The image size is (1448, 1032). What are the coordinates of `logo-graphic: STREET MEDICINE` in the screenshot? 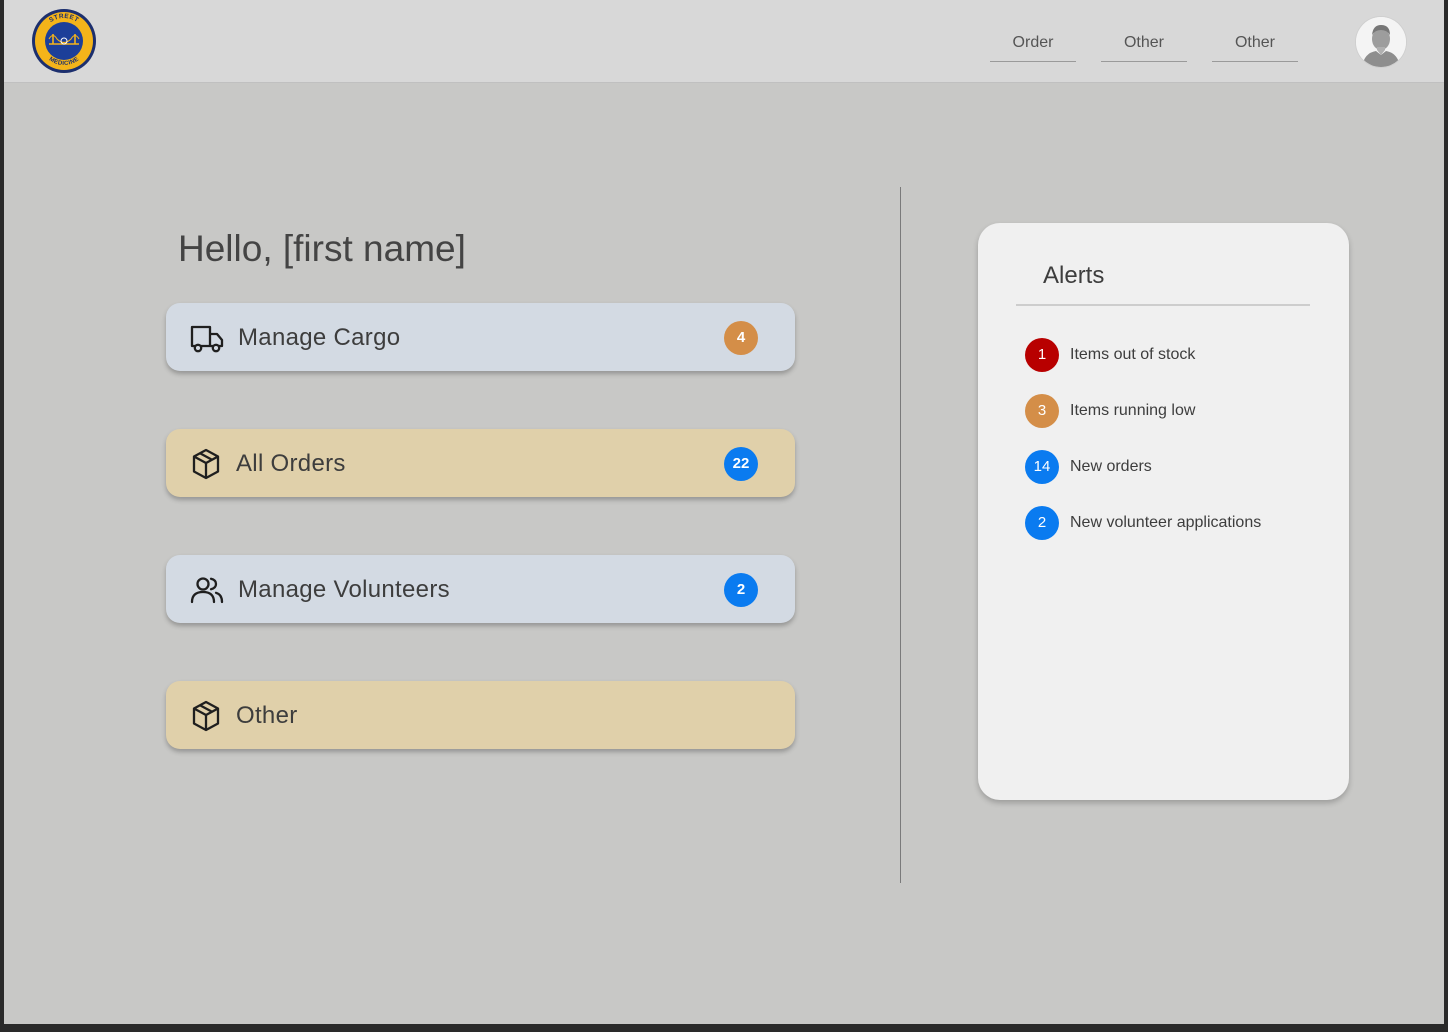 It's located at (64, 41).